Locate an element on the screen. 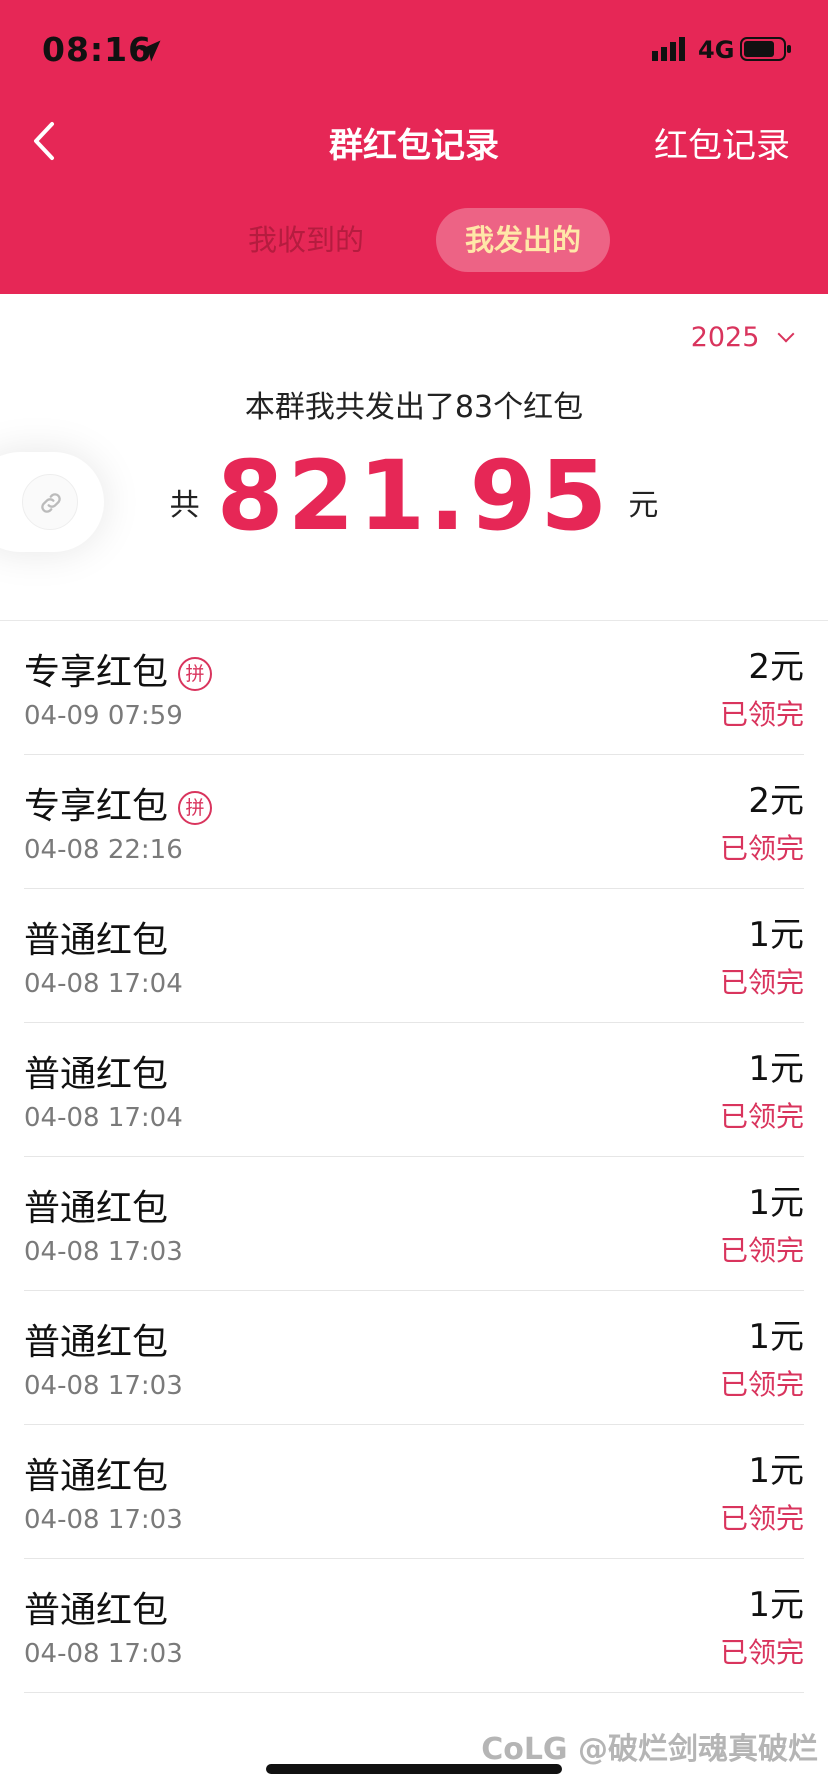 Image resolution: width=828 pixels, height=1792 pixels. record-time: 04-09 07:59 is located at coordinates (103, 716).